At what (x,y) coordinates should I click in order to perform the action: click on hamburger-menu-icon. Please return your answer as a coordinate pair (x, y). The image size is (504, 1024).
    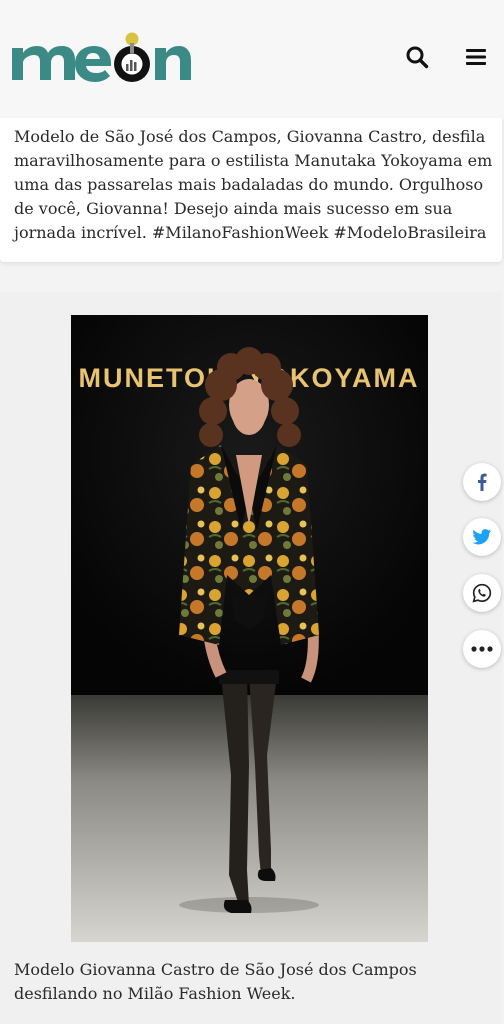
    Looking at the image, I should click on (476, 57).